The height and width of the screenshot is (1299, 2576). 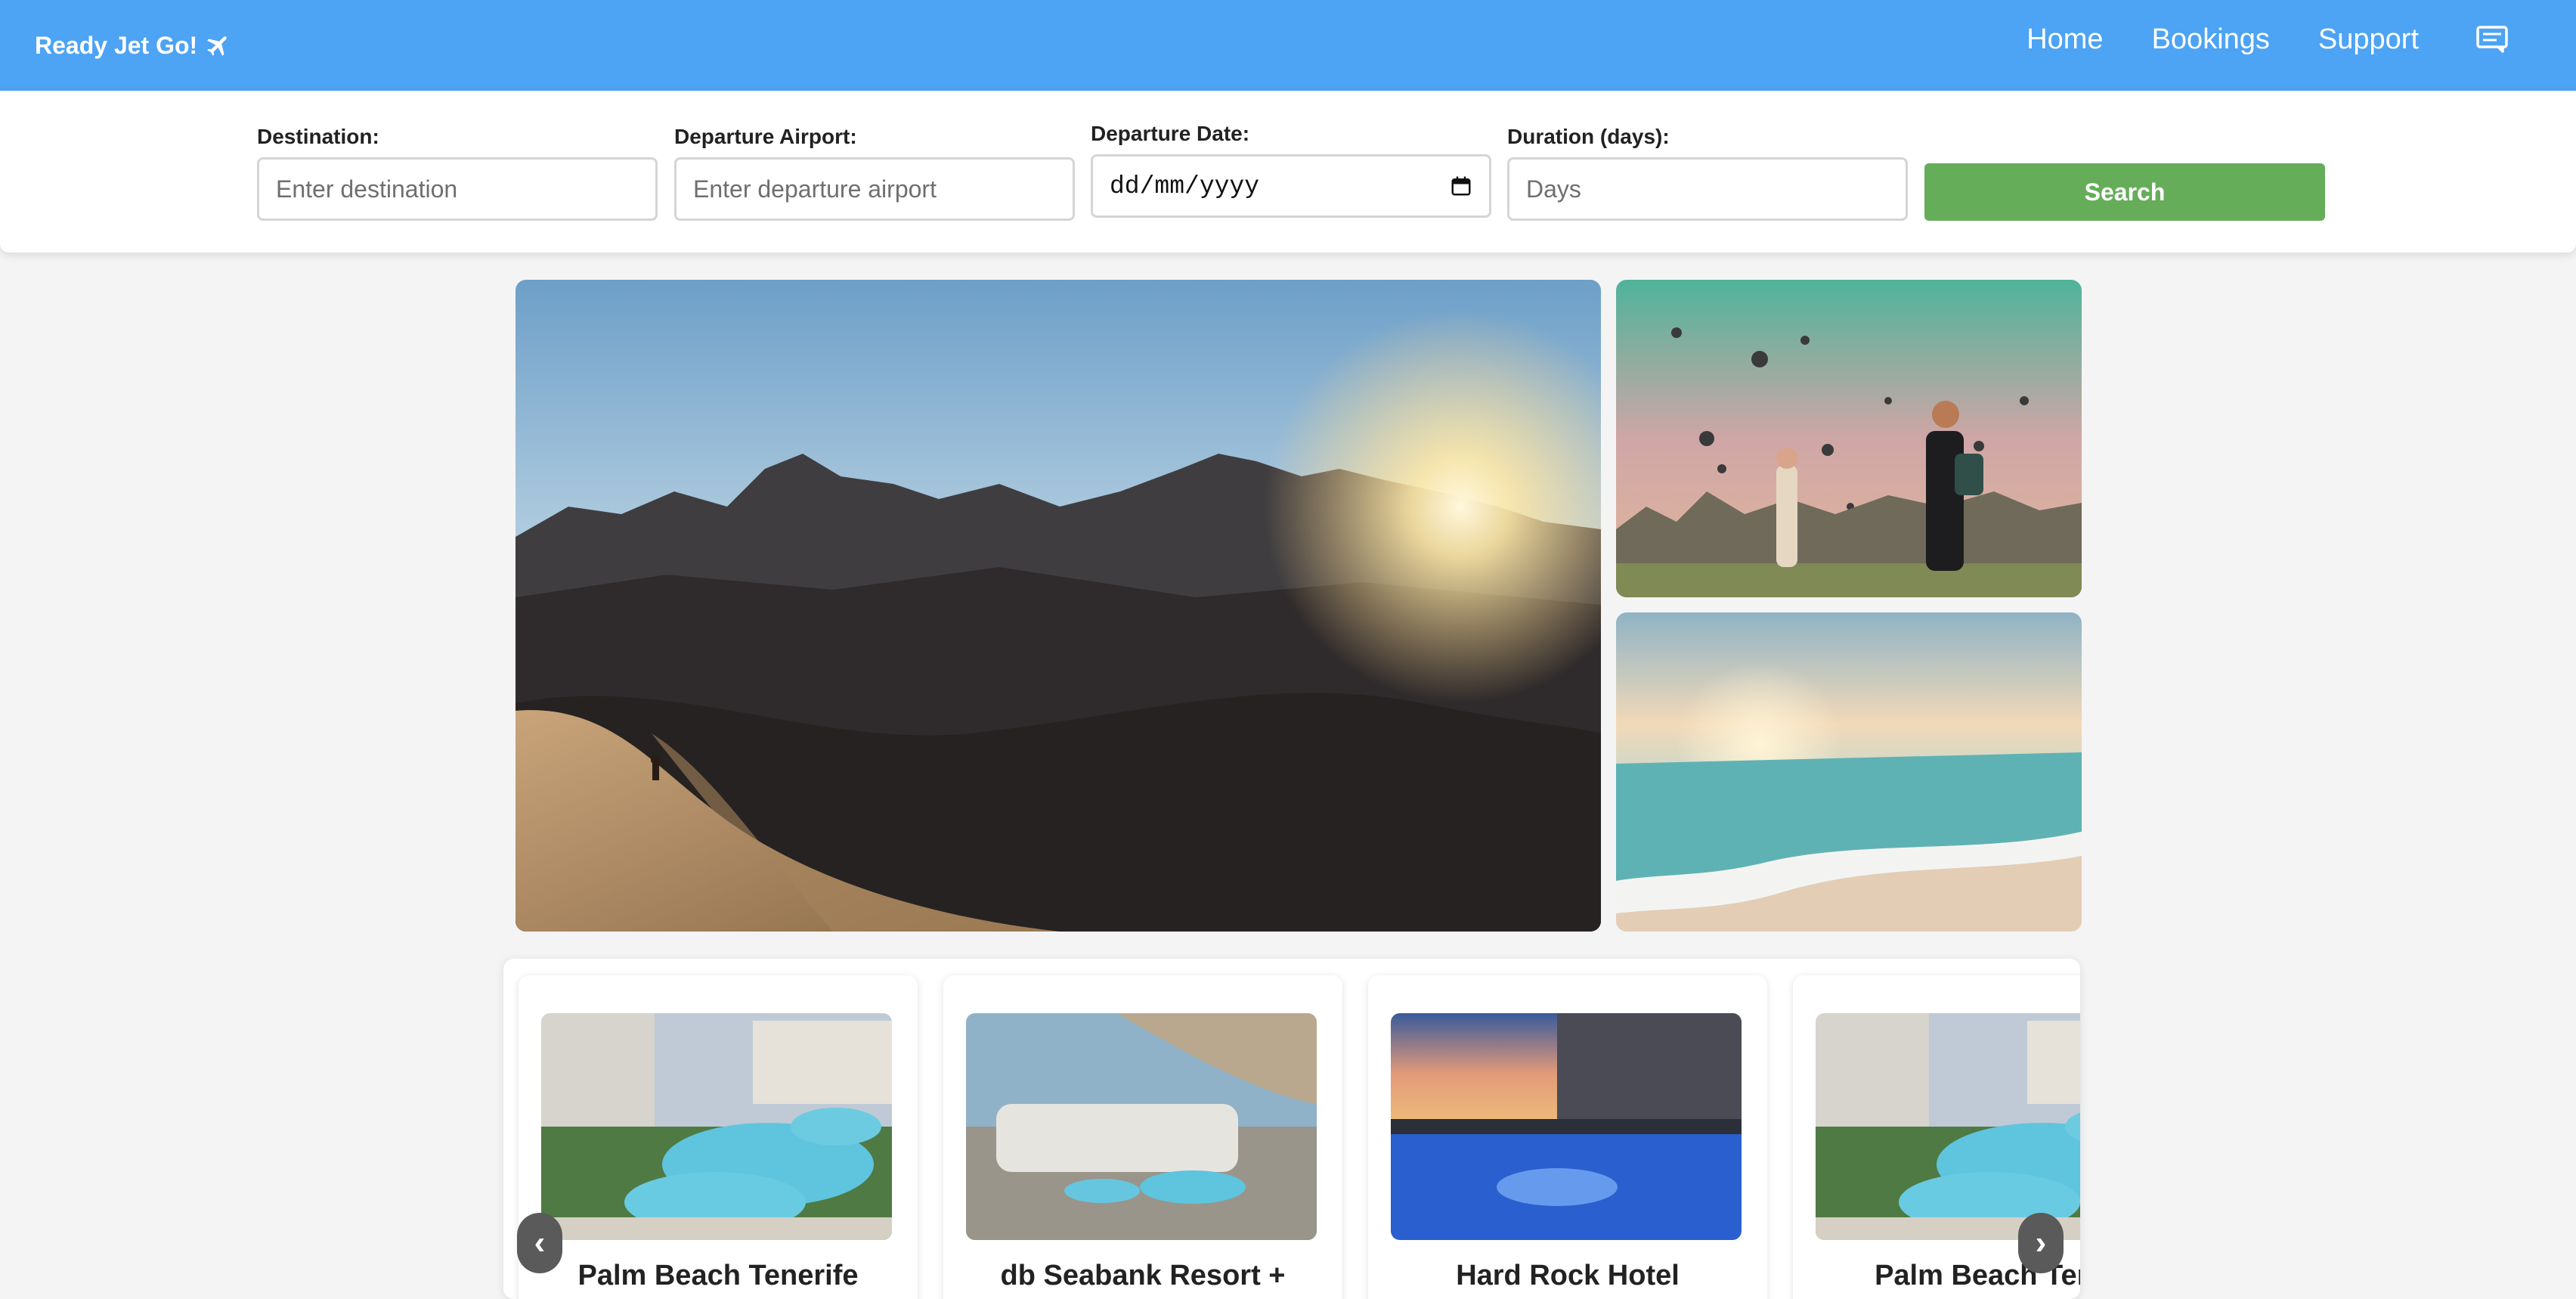 I want to click on departure-date-label: Departure Date:, so click(x=1170, y=133).